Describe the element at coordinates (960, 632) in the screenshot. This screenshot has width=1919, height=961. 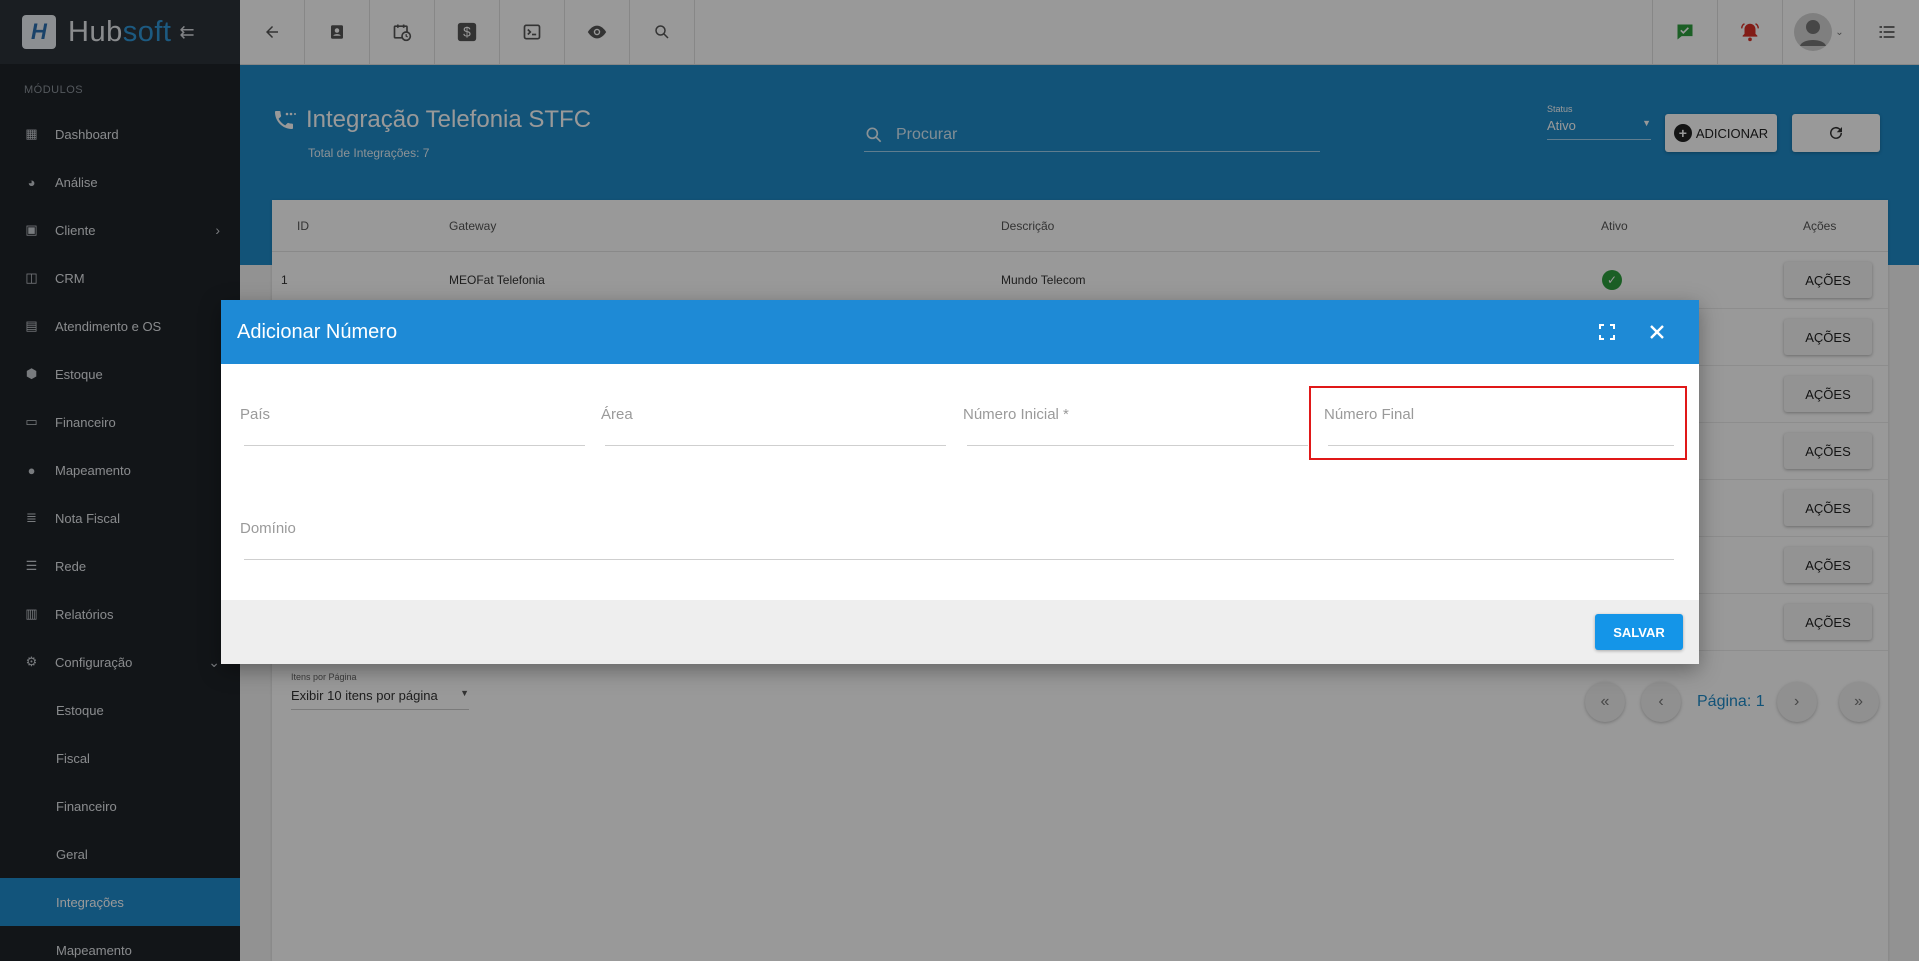
I see `dialog-footer: SALVAR` at that location.